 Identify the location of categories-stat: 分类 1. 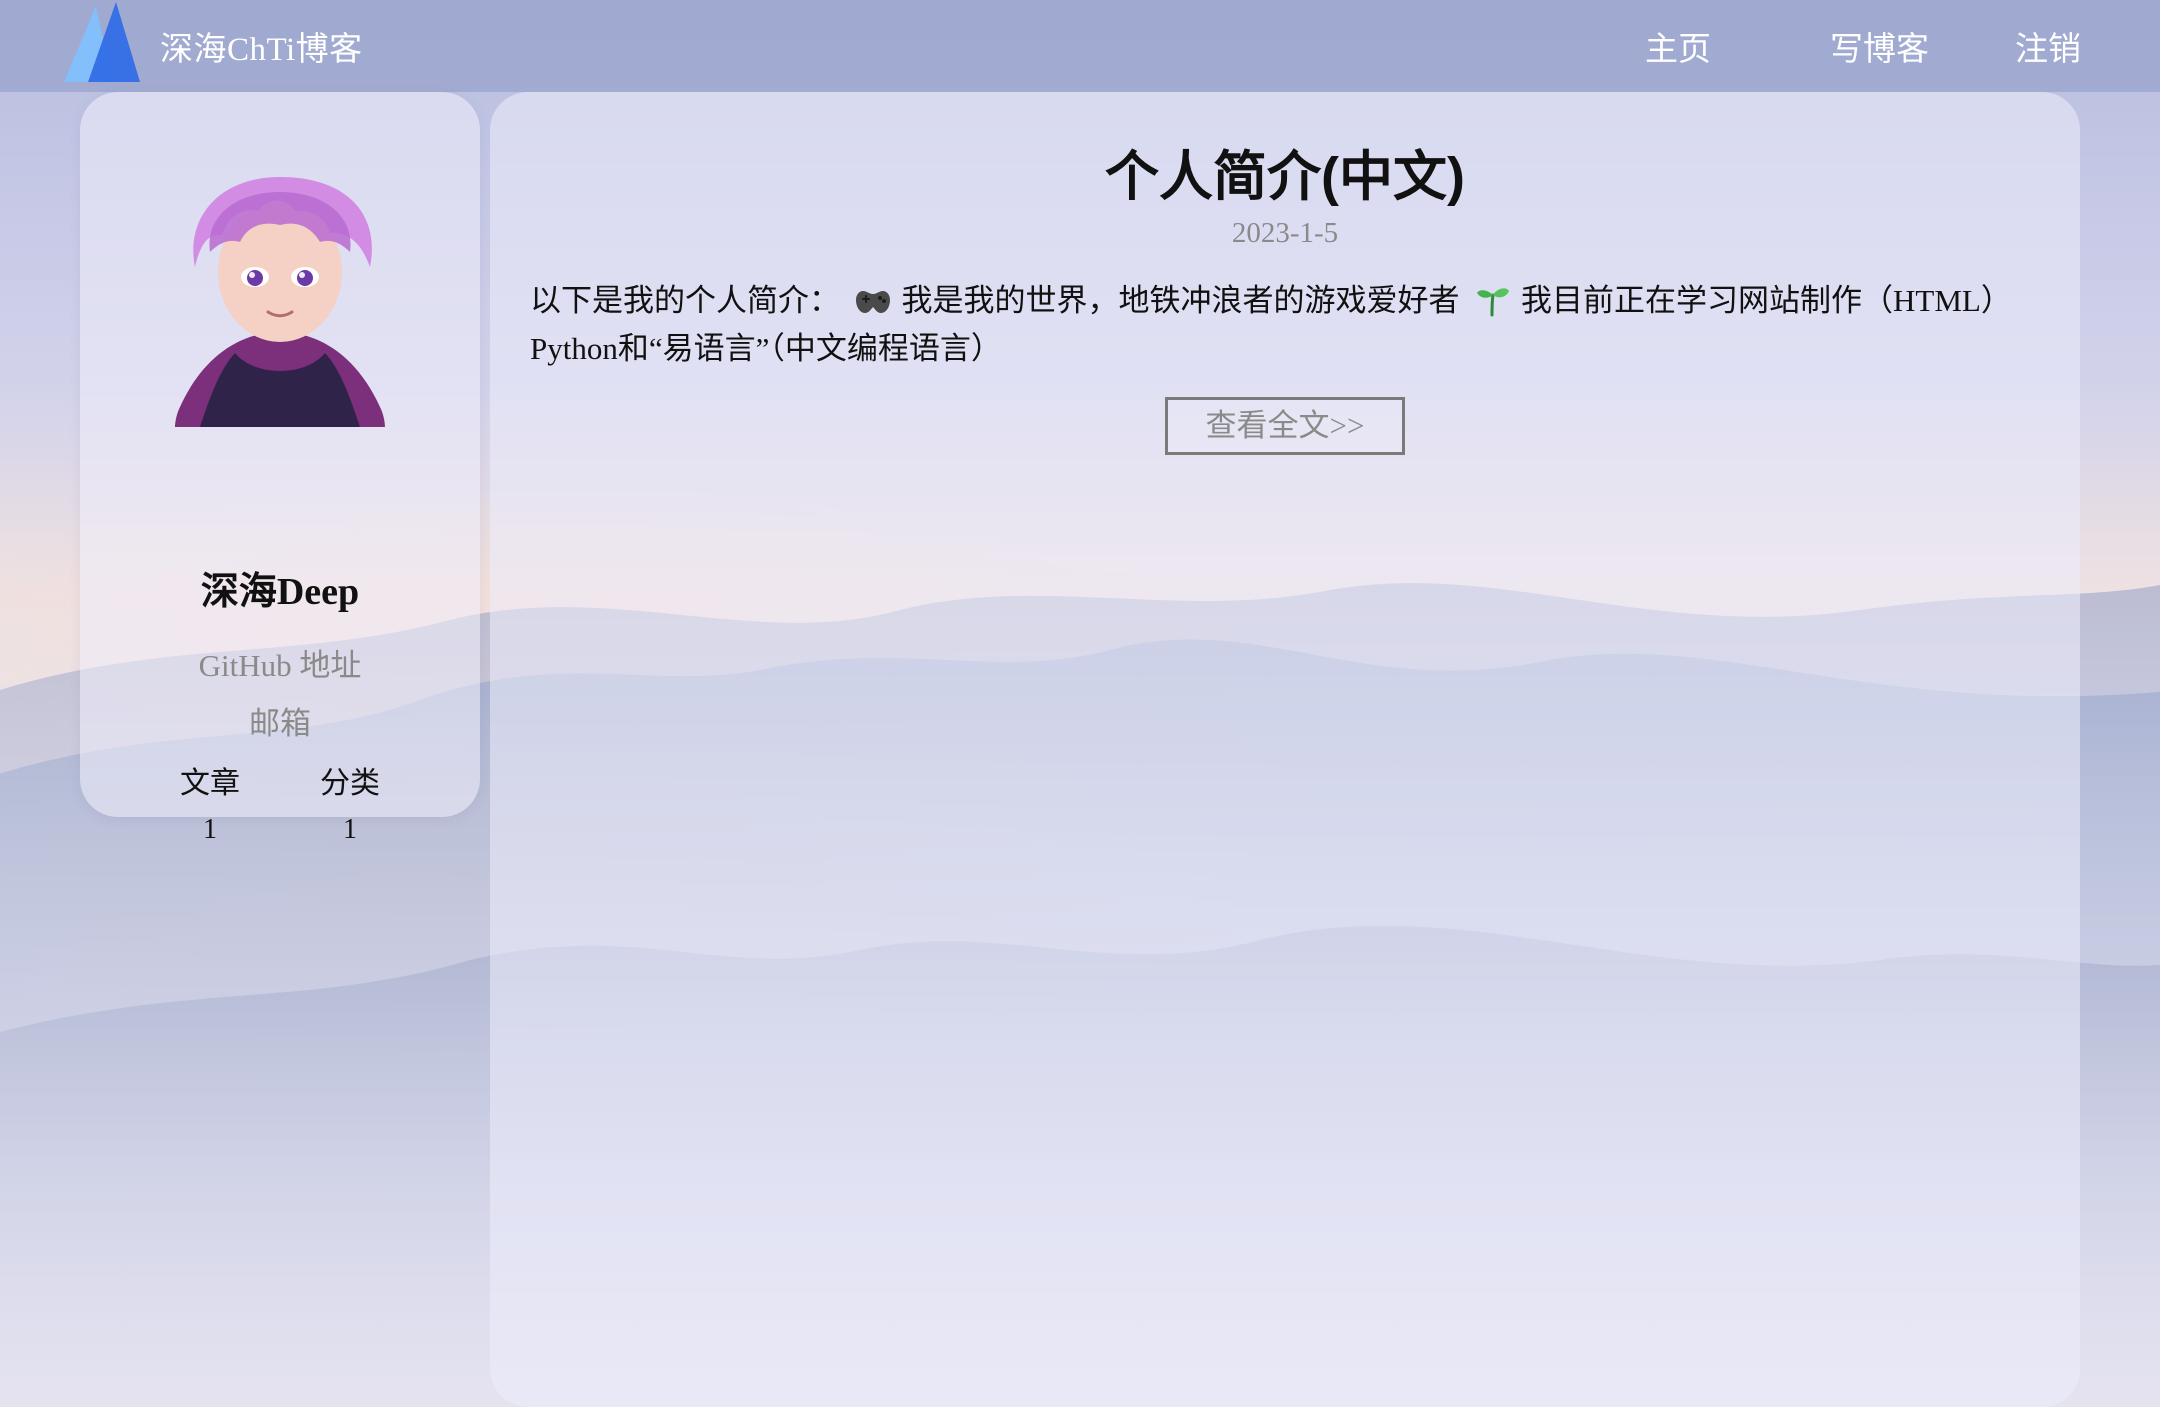
(350, 802).